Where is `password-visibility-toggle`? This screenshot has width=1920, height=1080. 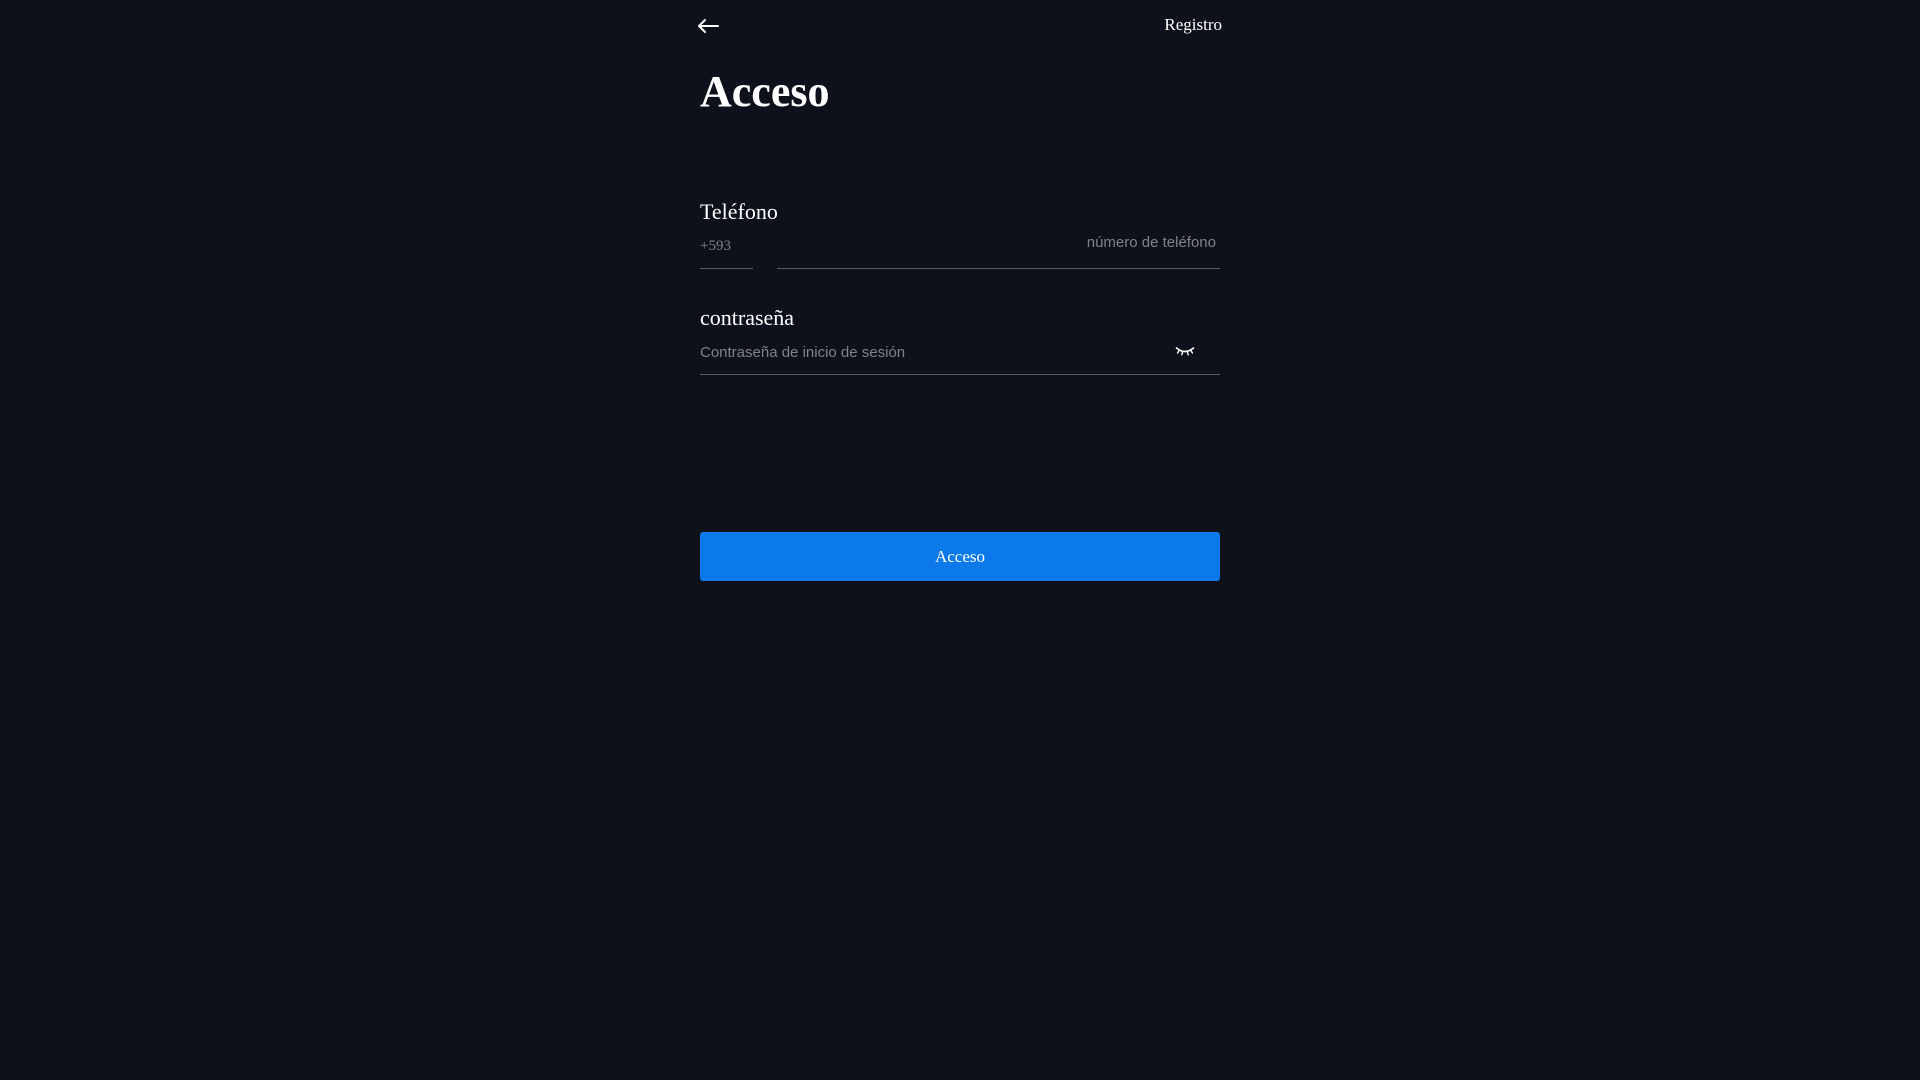
password-visibility-toggle is located at coordinates (1185, 351).